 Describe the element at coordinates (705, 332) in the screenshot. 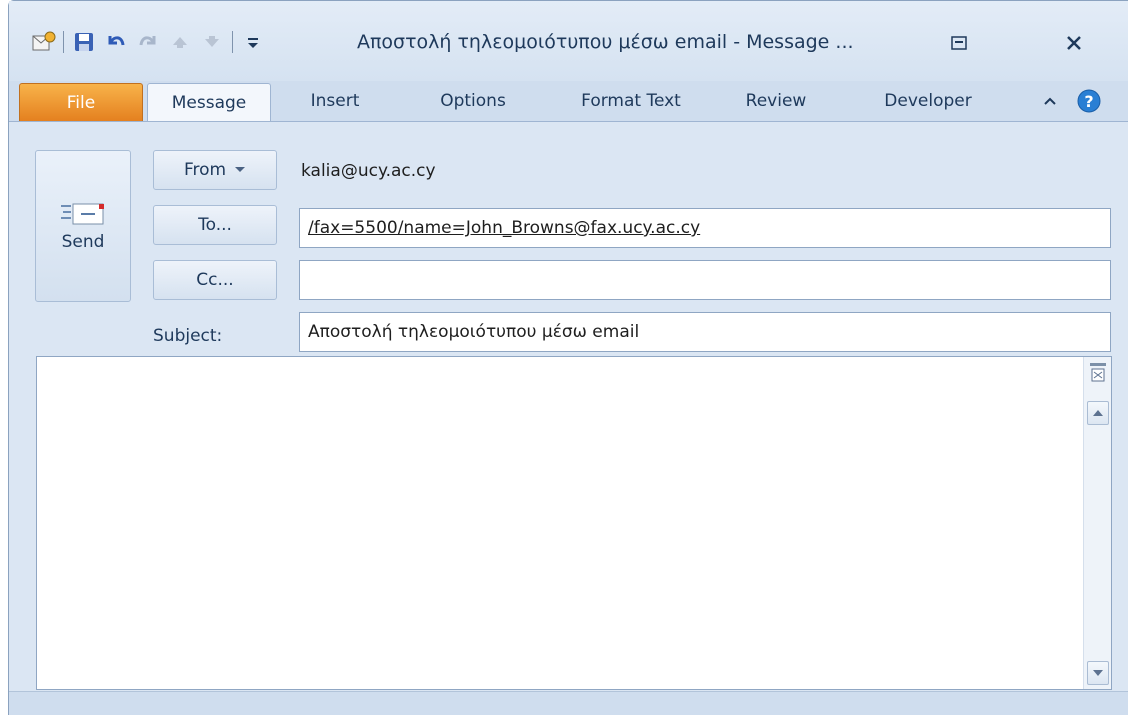

I see `subject-field: Αποστολή τηλεομοιότυπου μέσω email` at that location.